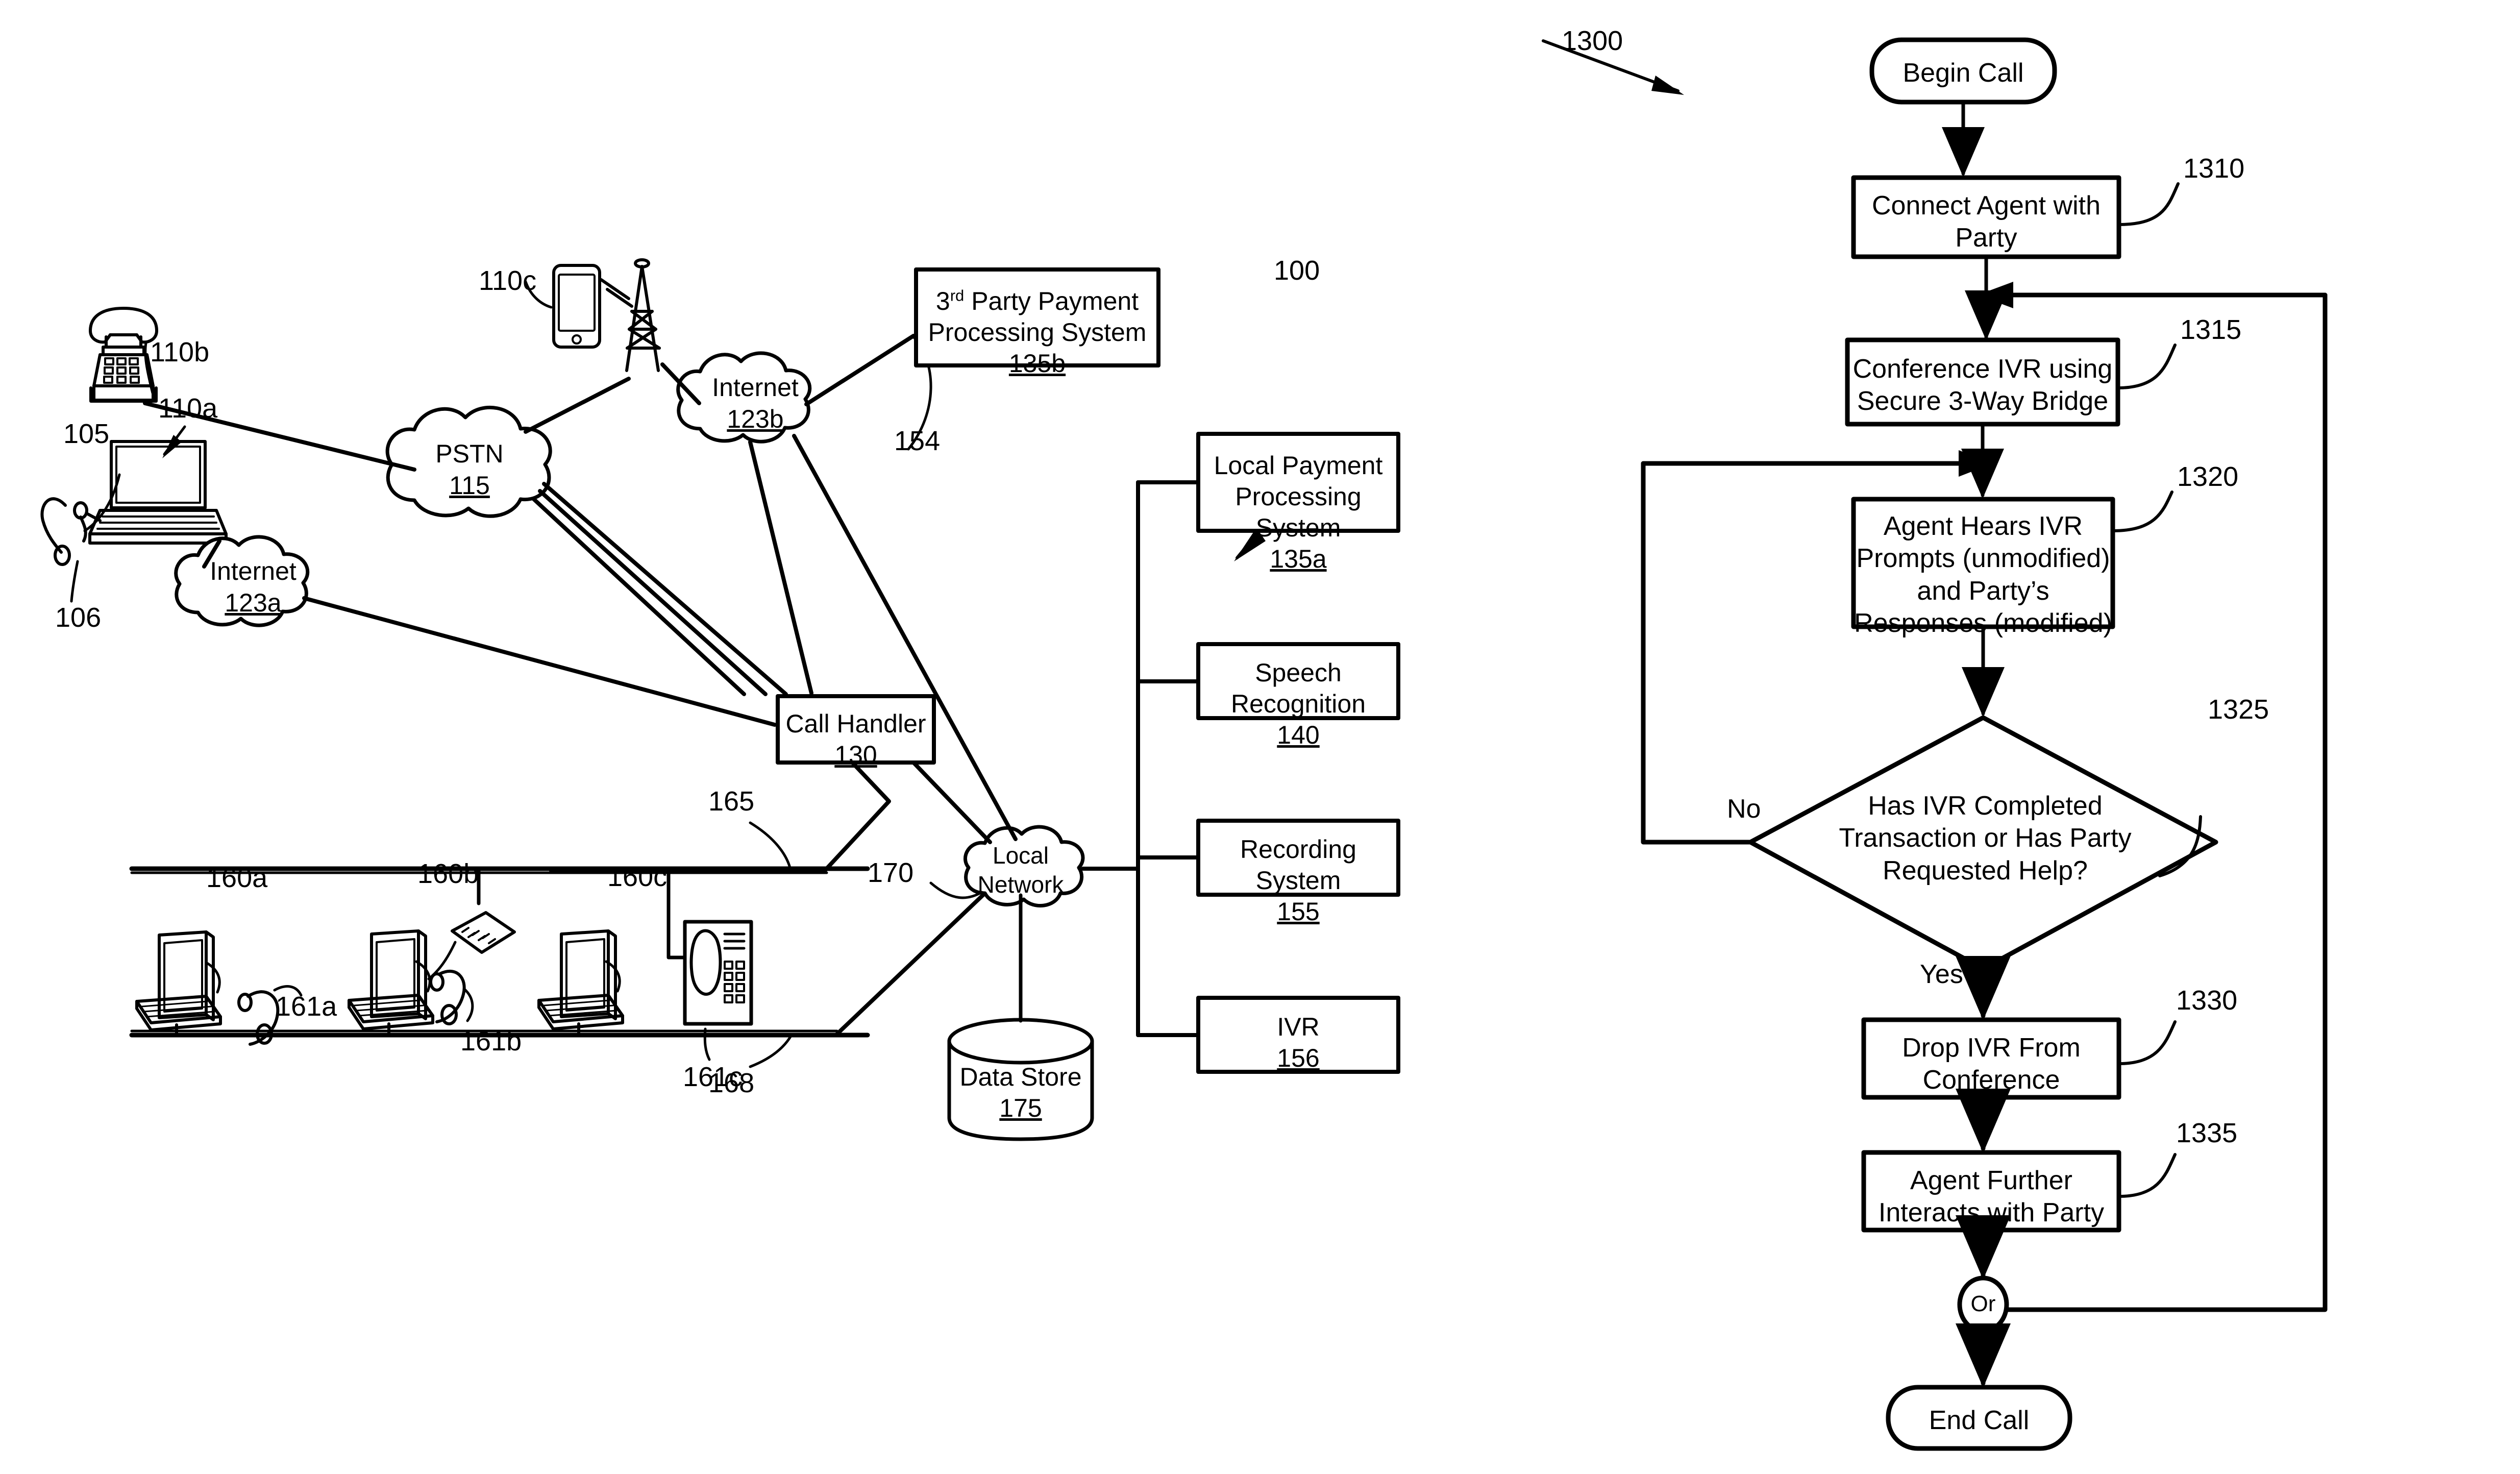 The height and width of the screenshot is (1474, 2520). I want to click on step-ref-1315: 1315, so click(2211, 329).